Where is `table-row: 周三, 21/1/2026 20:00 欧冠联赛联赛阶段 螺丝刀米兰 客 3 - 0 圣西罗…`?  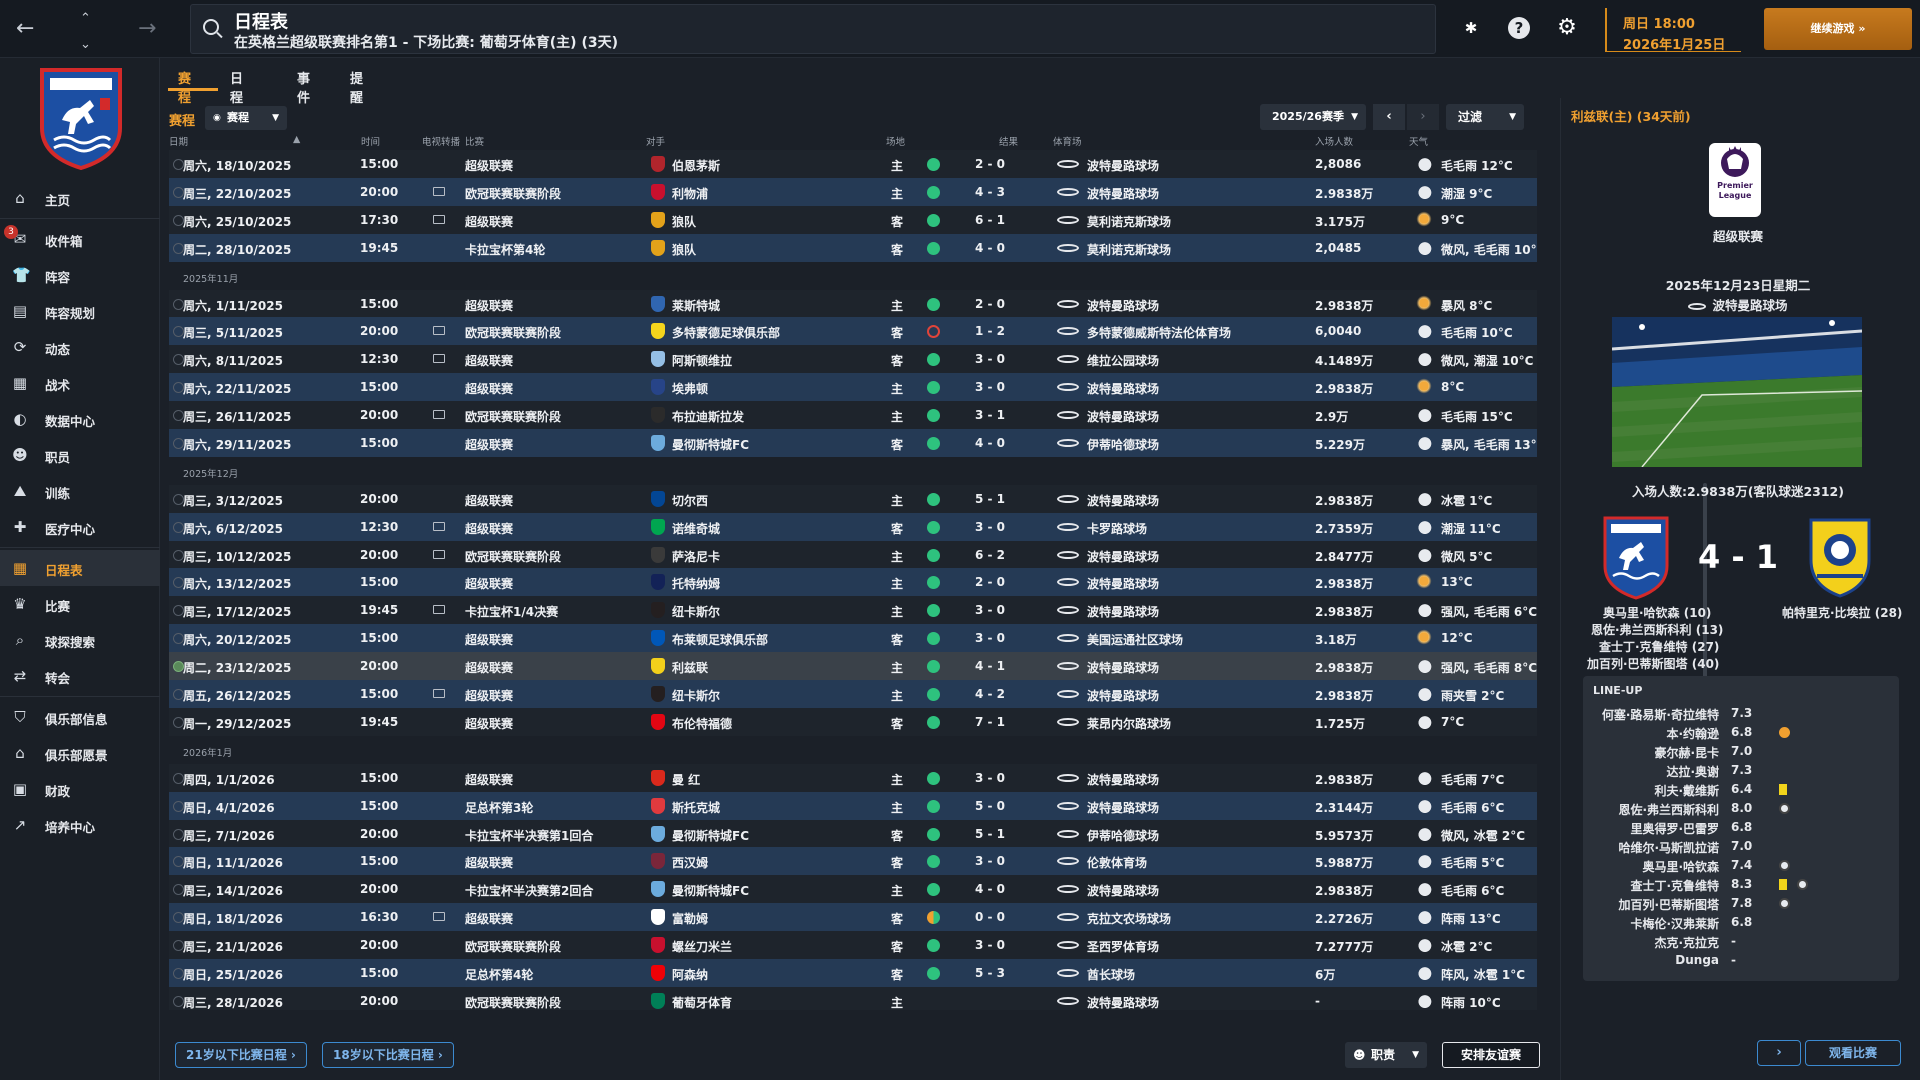
table-row: 周三, 21/1/2026 20:00 欧冠联赛联赛阶段 螺丝刀米兰 客 3 - 0 圣西罗… is located at coordinates (853, 945).